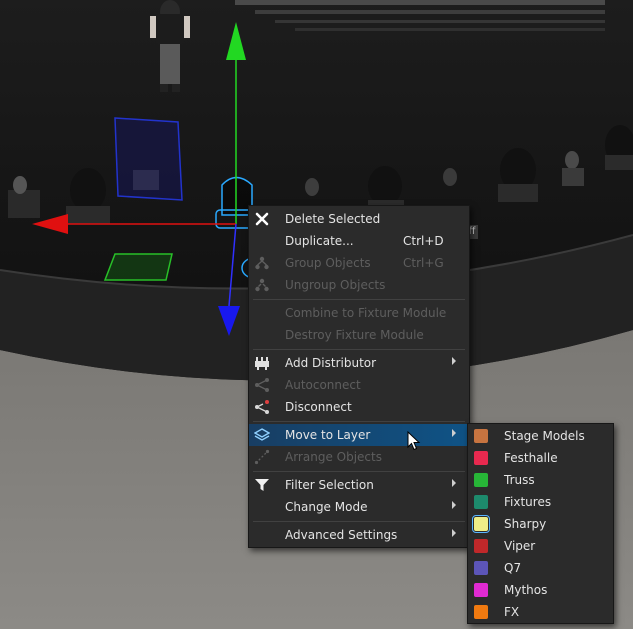  I want to click on selection-box-blue, so click(148, 159).